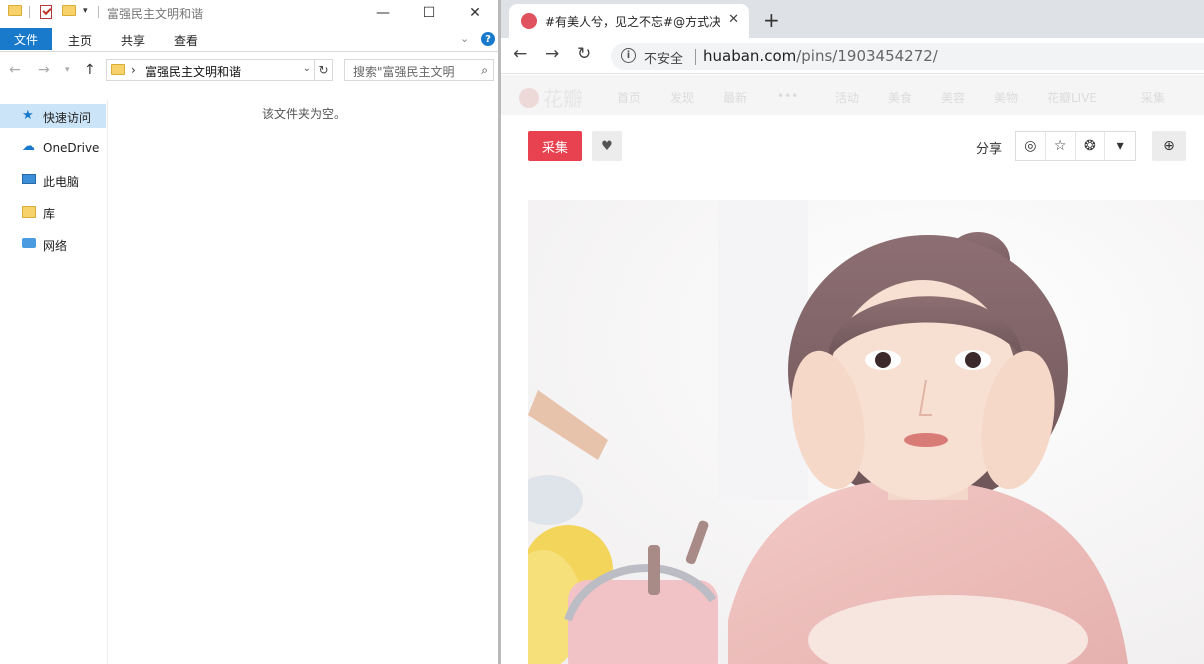 This screenshot has width=1204, height=664. What do you see at coordinates (133, 70) in the screenshot?
I see `chevron-right-icon: ›` at bounding box center [133, 70].